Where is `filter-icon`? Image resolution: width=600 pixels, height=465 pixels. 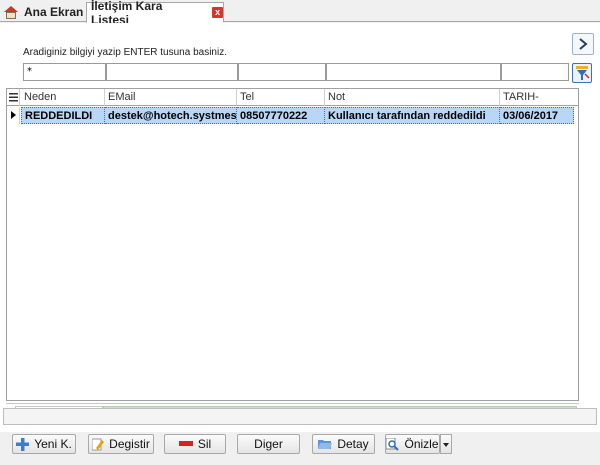 filter-icon is located at coordinates (583, 73).